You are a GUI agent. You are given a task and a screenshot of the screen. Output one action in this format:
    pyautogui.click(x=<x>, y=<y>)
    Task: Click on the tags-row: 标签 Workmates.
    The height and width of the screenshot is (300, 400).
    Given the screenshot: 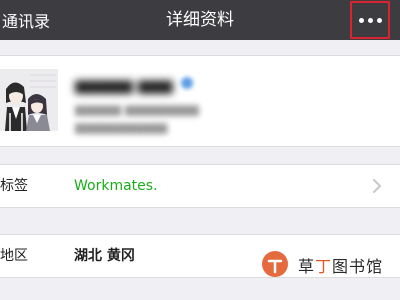 What is the action you would take?
    pyautogui.click(x=200, y=186)
    